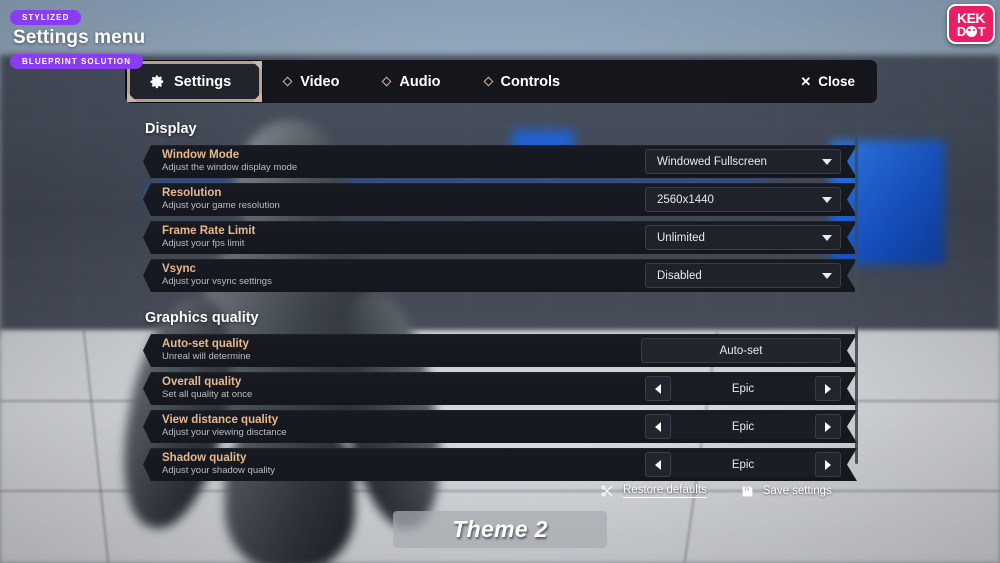 The image size is (1000, 563). I want to click on section-title-display: Display, so click(171, 129).